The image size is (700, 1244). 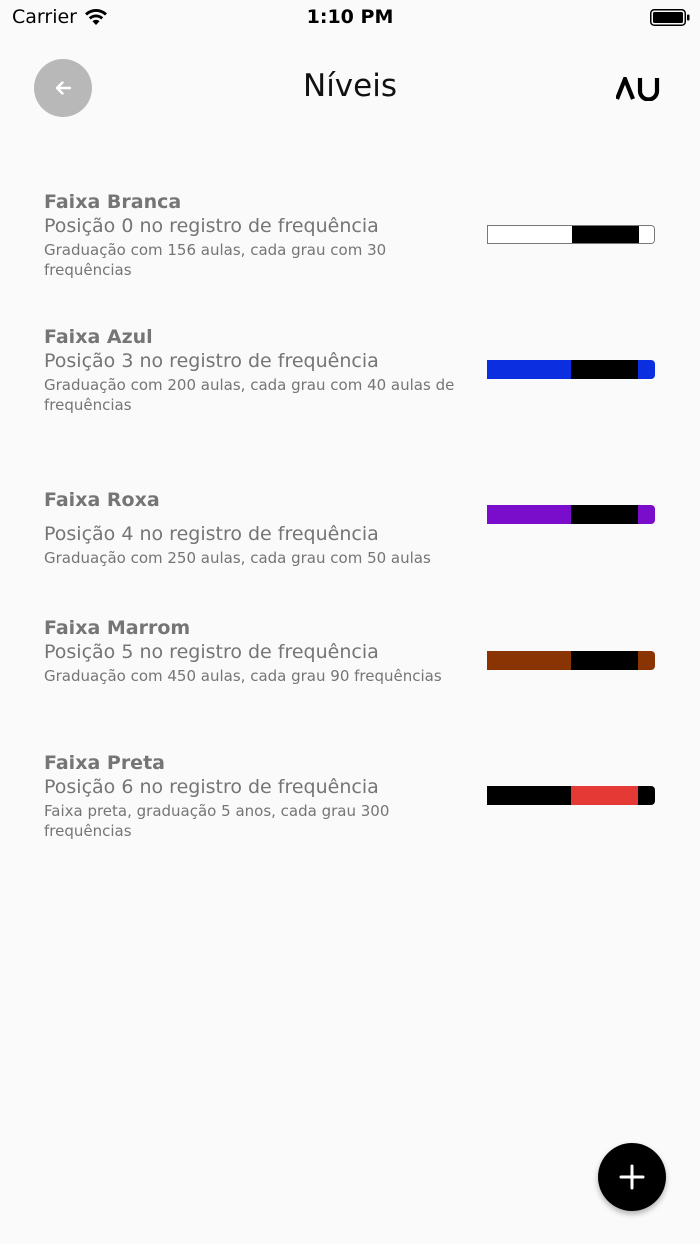 I want to click on level-position: Posição 4 no registro de frequência, so click(x=211, y=534).